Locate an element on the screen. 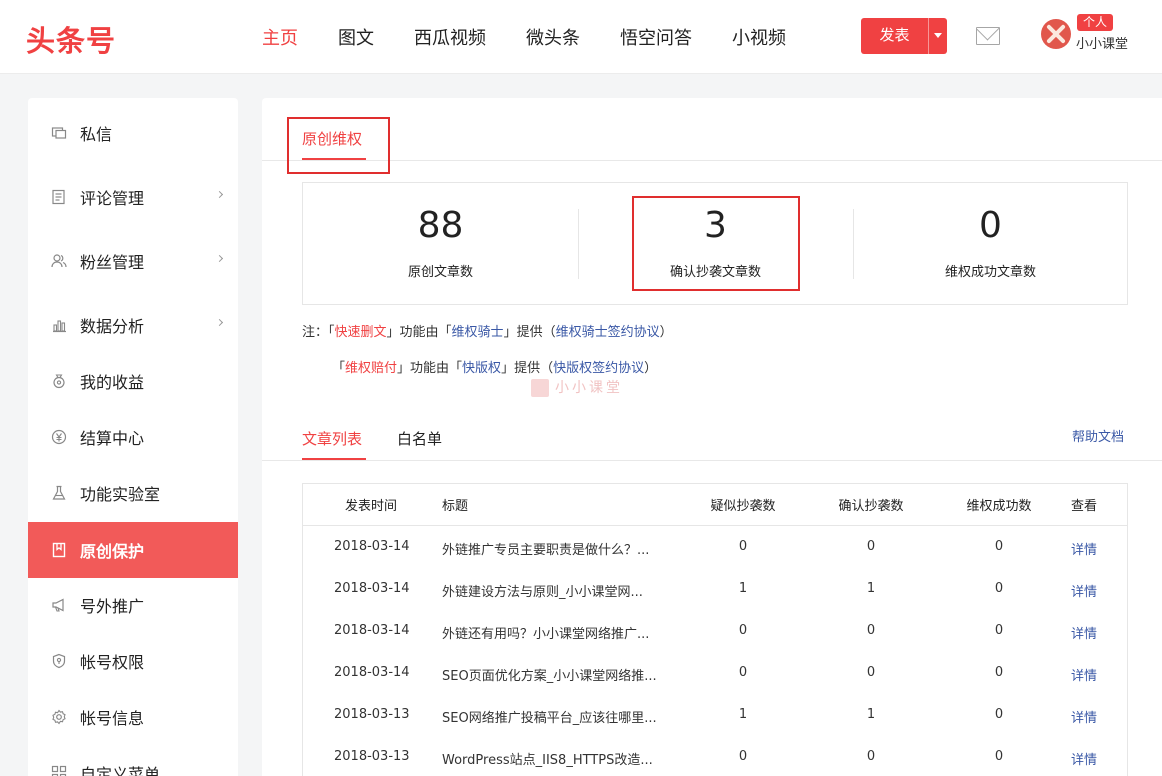 This screenshot has height=776, width=1162. sidebar-item-income: 我的收益 is located at coordinates (133, 381).